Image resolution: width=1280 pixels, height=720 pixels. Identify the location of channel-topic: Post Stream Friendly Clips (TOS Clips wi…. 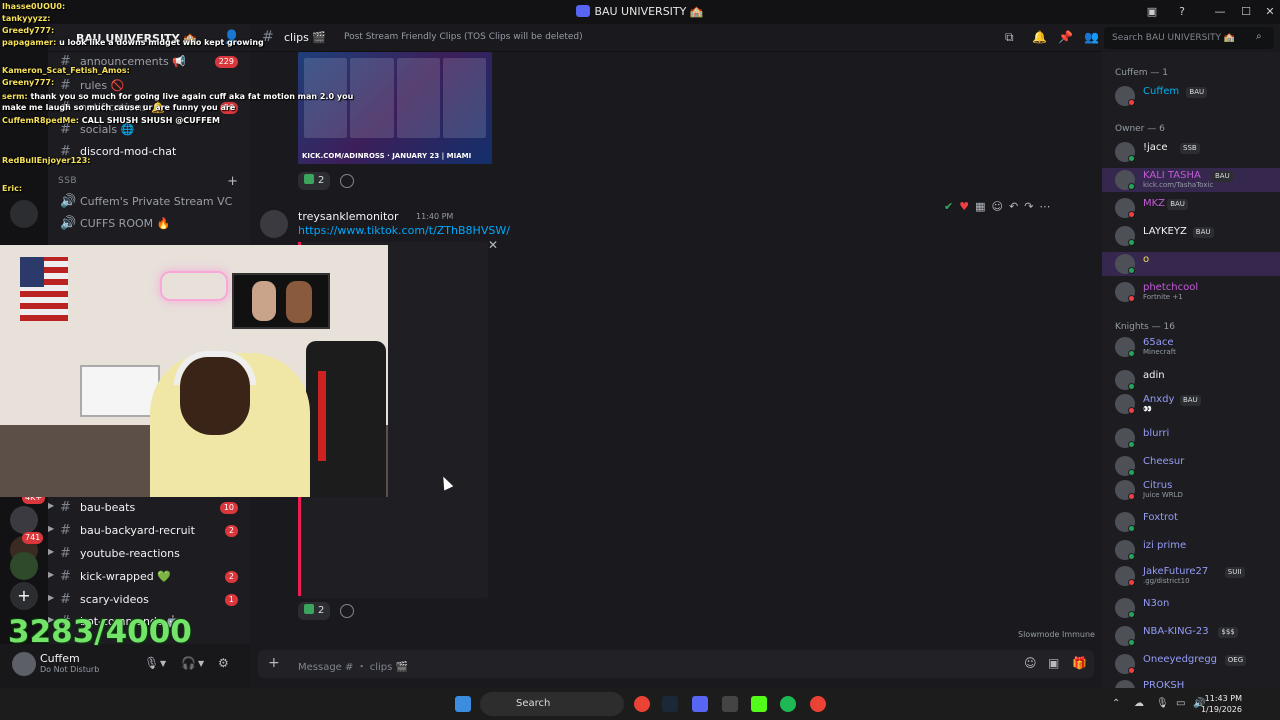
(463, 37).